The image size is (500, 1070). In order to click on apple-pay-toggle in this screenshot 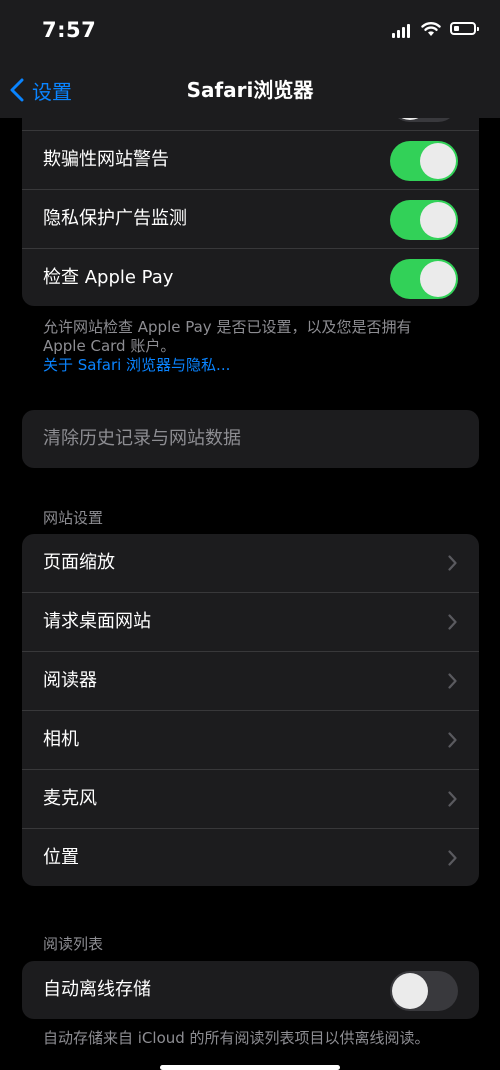, I will do `click(424, 279)`.